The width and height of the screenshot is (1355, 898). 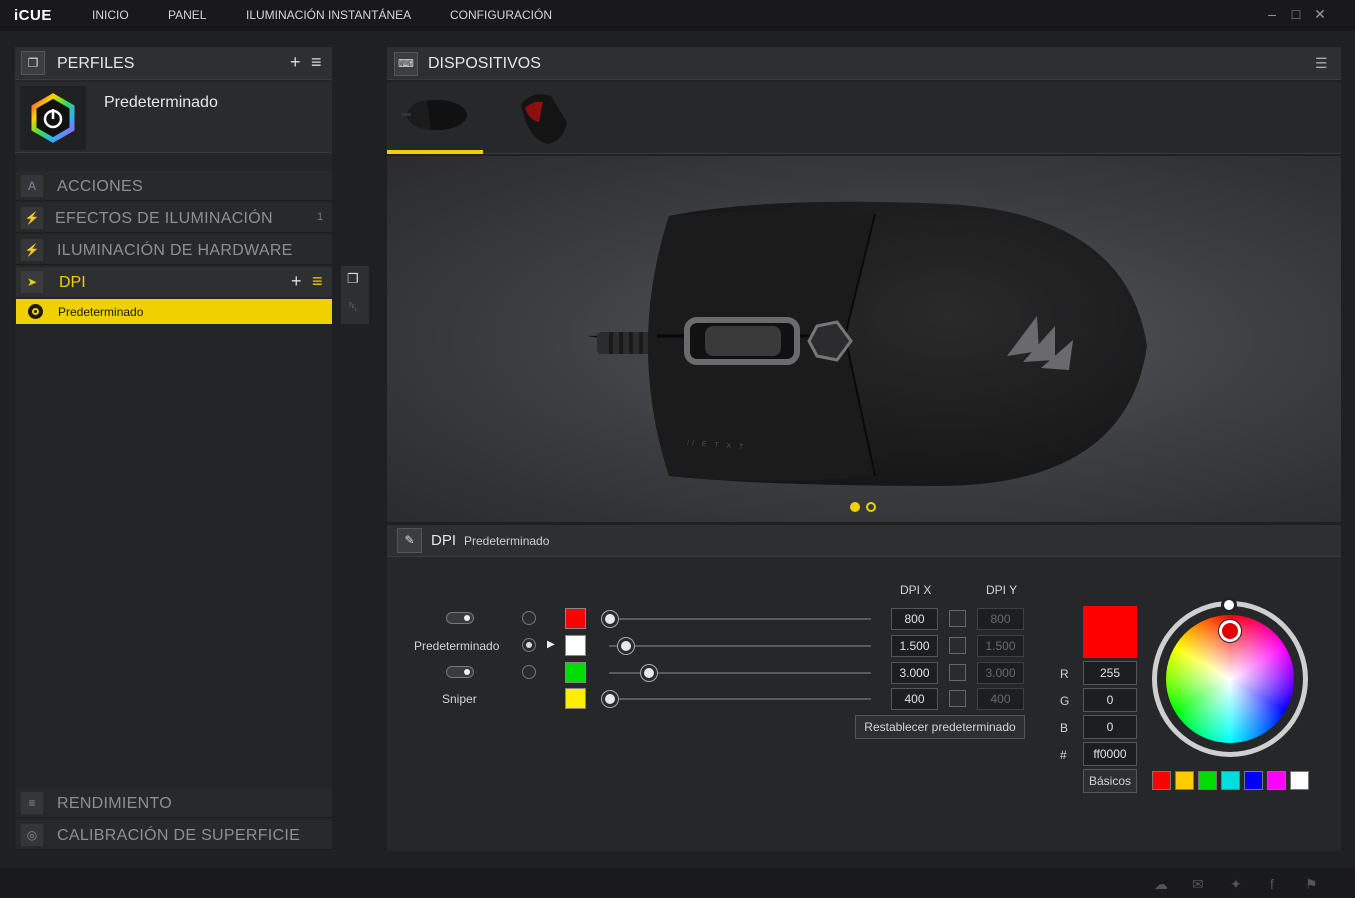 What do you see at coordinates (914, 646) in the screenshot?
I see `stage-2-dpi-x: 1.500` at bounding box center [914, 646].